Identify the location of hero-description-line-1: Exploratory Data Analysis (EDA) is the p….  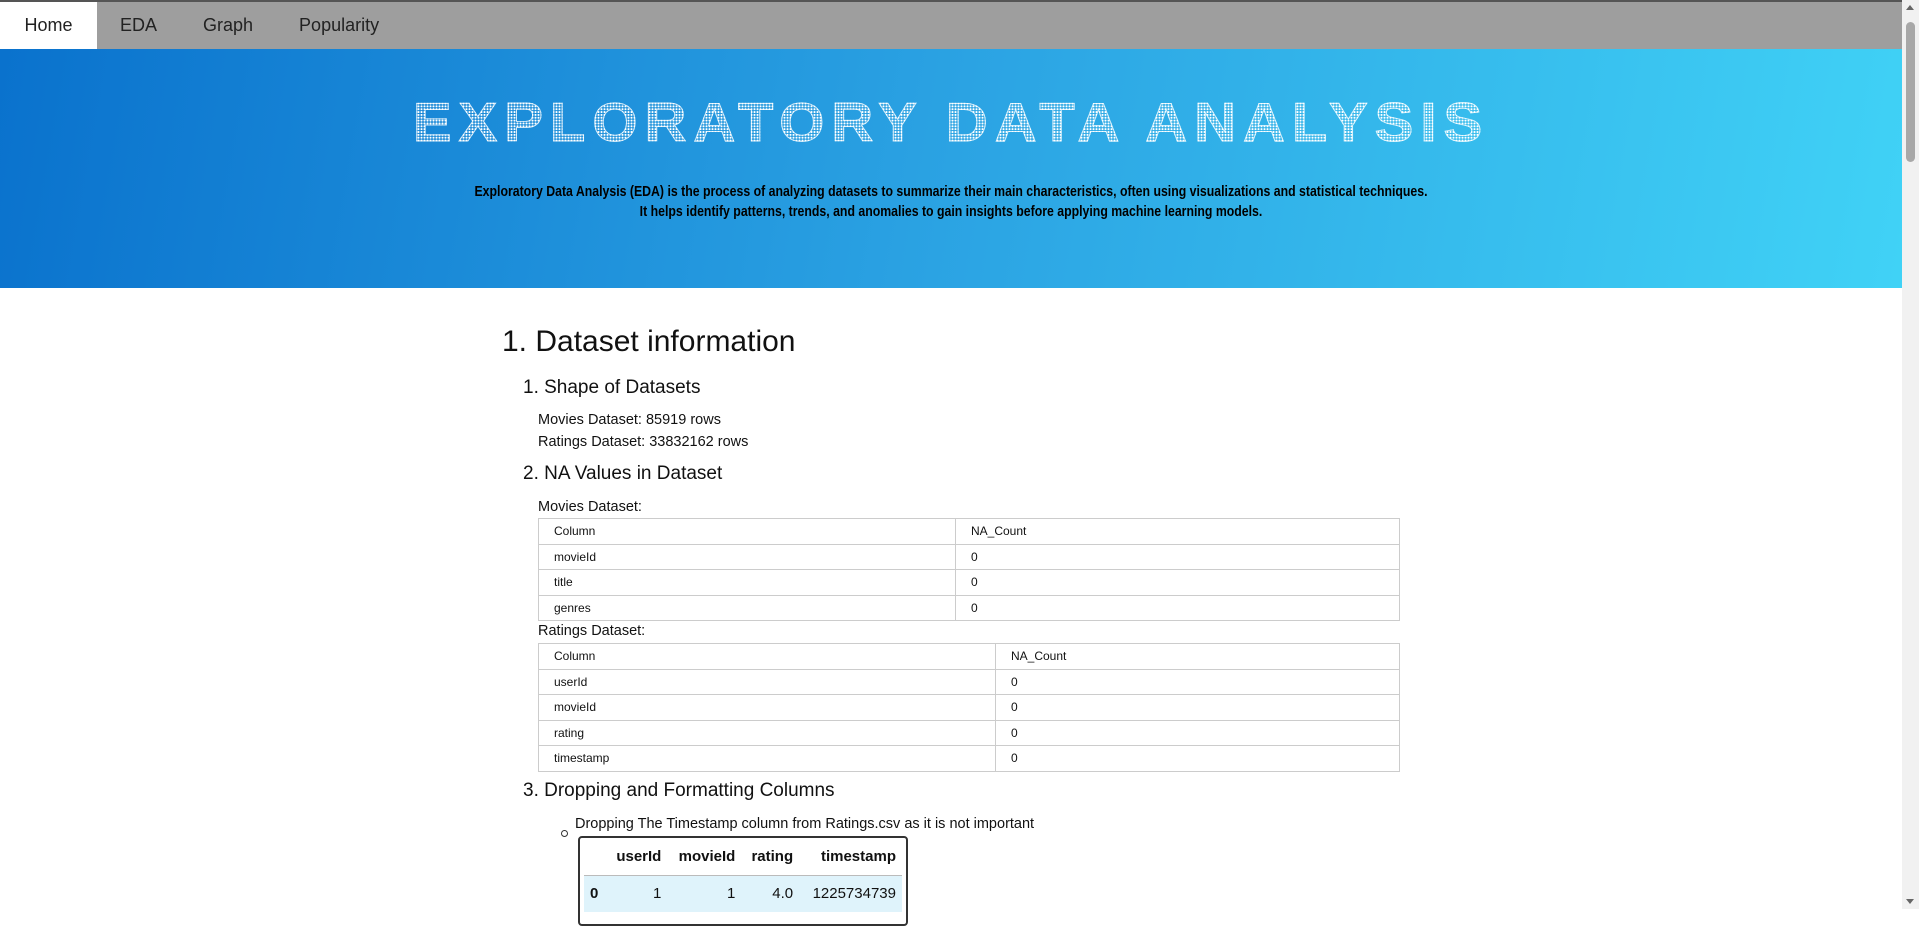
(951, 191).